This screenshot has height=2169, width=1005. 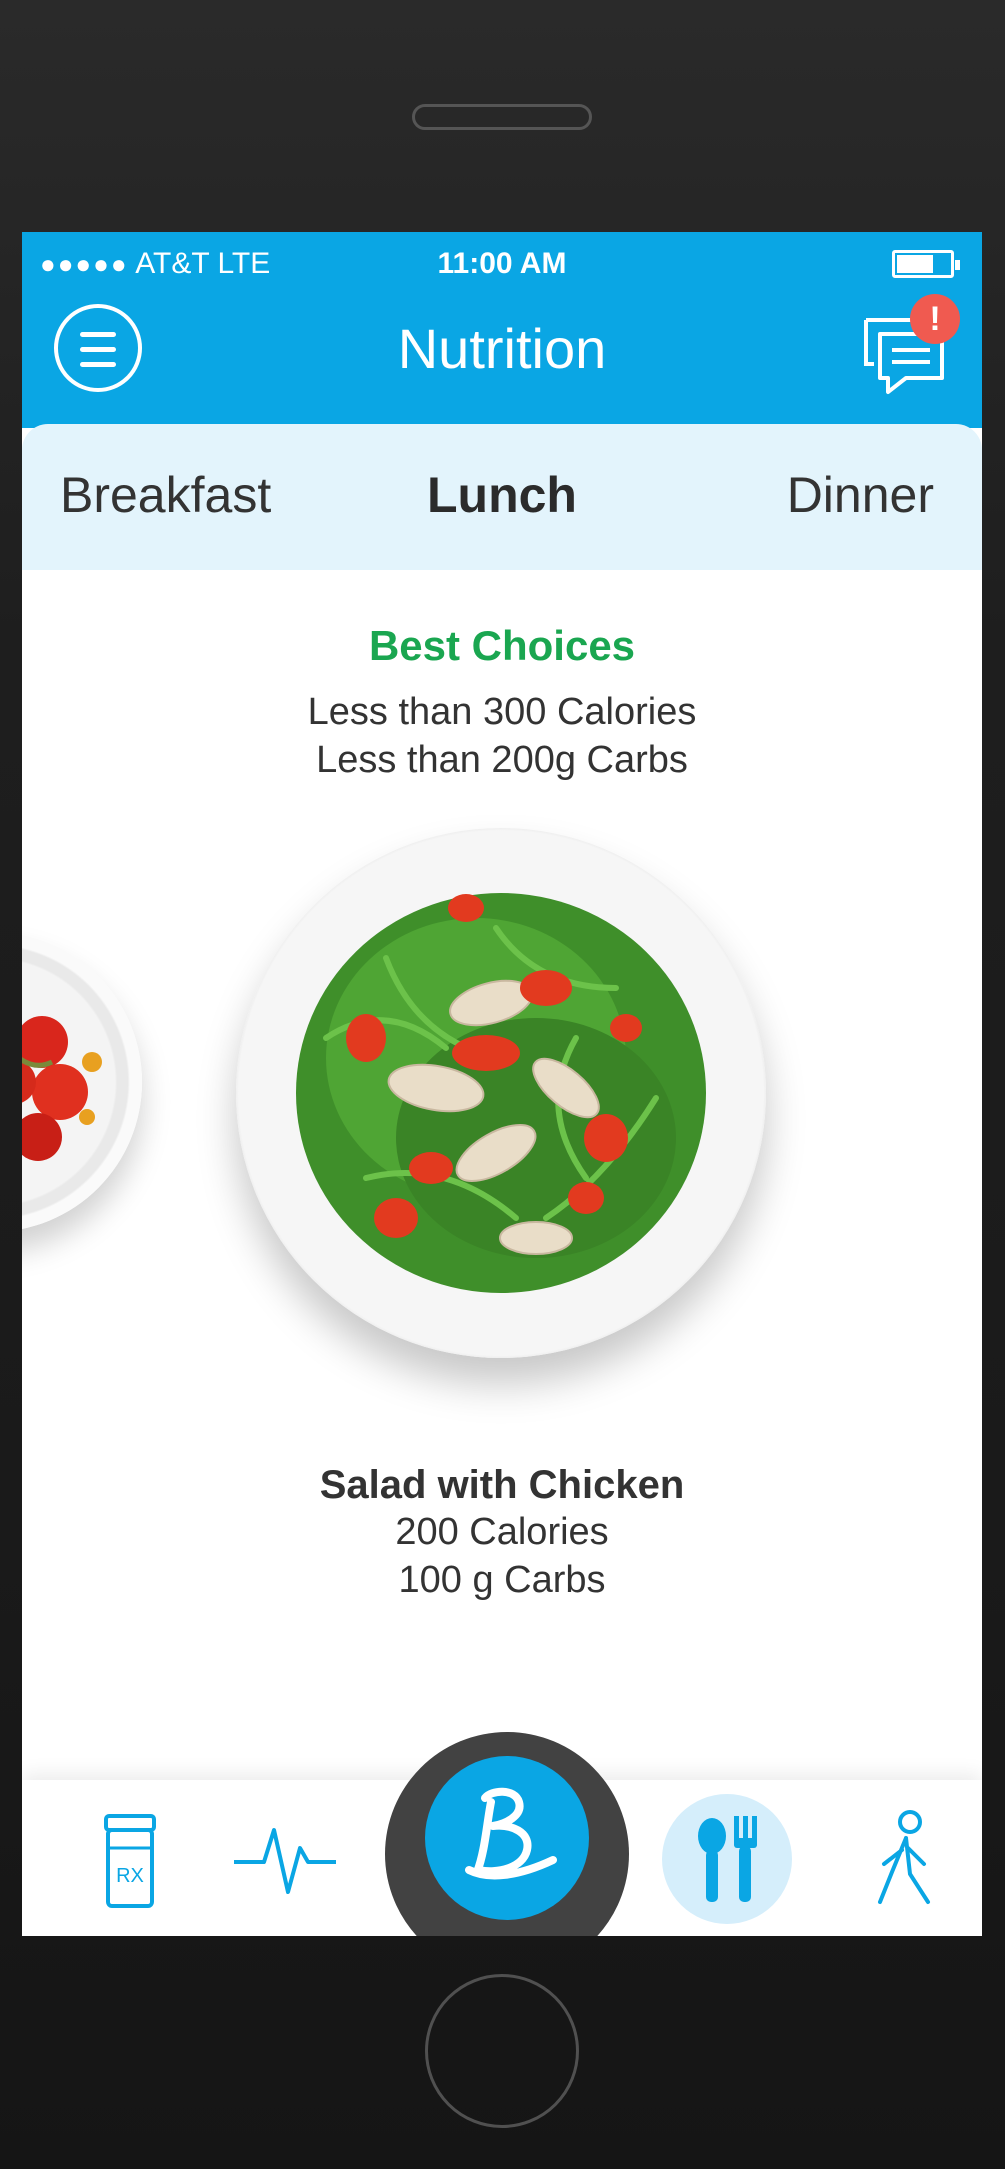 What do you see at coordinates (502, 645) in the screenshot?
I see `best-choices-heading: Best Choices` at bounding box center [502, 645].